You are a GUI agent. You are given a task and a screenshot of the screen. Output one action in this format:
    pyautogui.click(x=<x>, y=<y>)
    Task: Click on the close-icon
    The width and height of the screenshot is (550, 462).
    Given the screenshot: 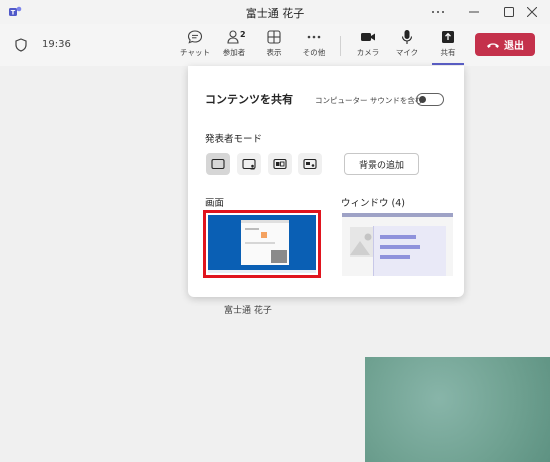 What is the action you would take?
    pyautogui.click(x=532, y=12)
    